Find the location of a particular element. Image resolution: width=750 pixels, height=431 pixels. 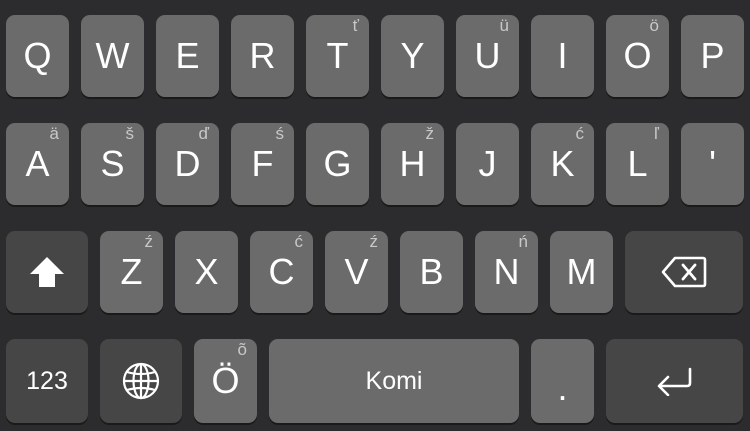

key-label: R is located at coordinates (262, 55).